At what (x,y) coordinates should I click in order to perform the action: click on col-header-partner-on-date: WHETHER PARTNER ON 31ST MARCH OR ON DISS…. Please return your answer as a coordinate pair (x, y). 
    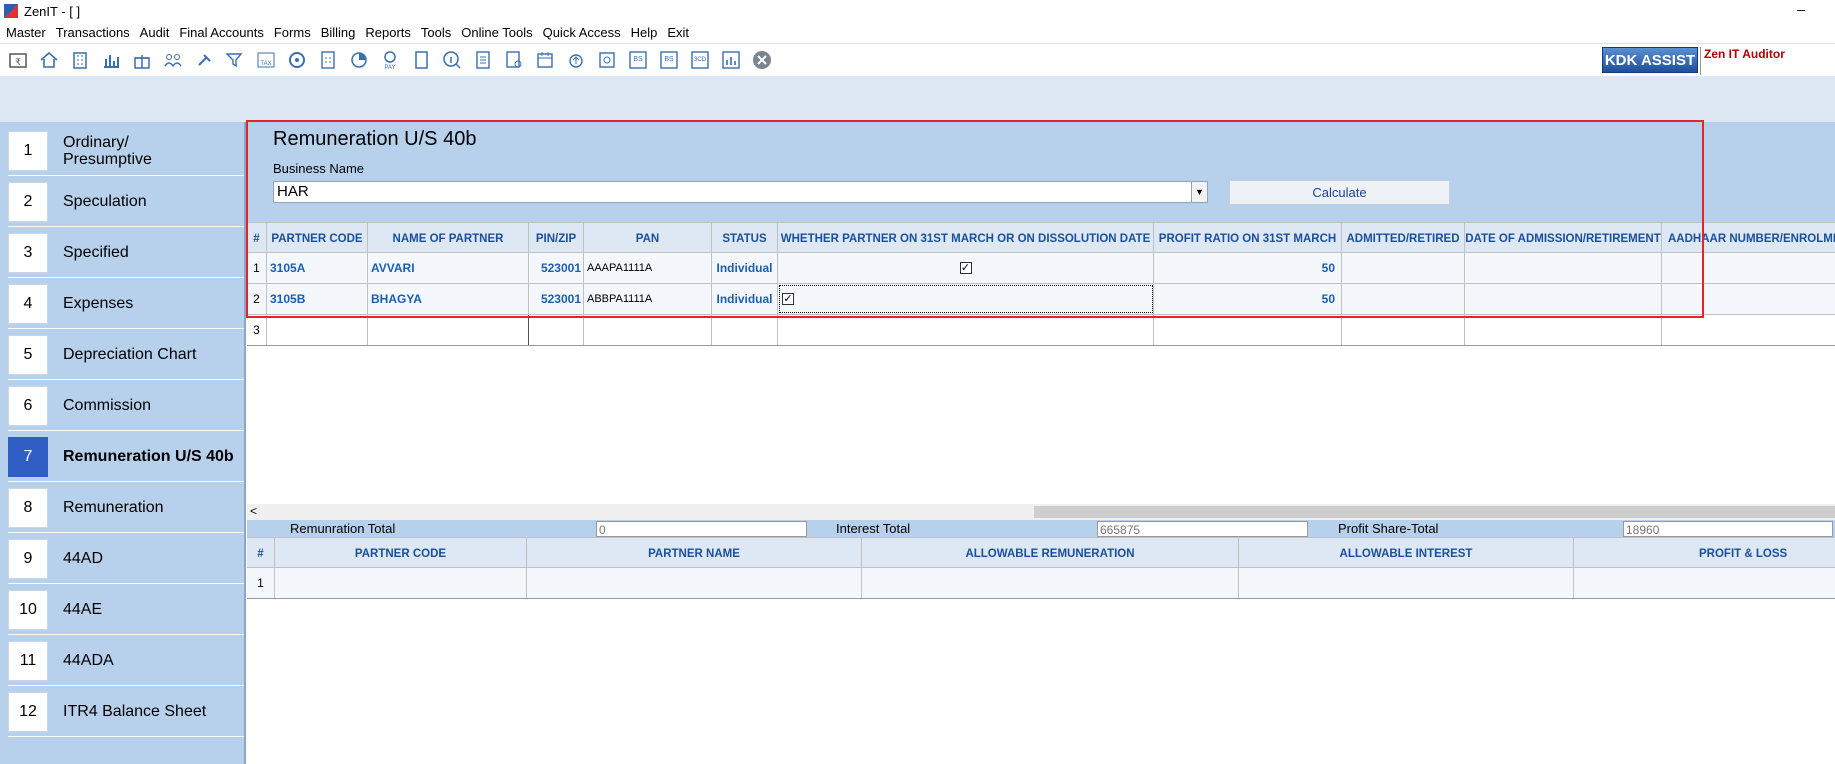
    Looking at the image, I should click on (966, 238).